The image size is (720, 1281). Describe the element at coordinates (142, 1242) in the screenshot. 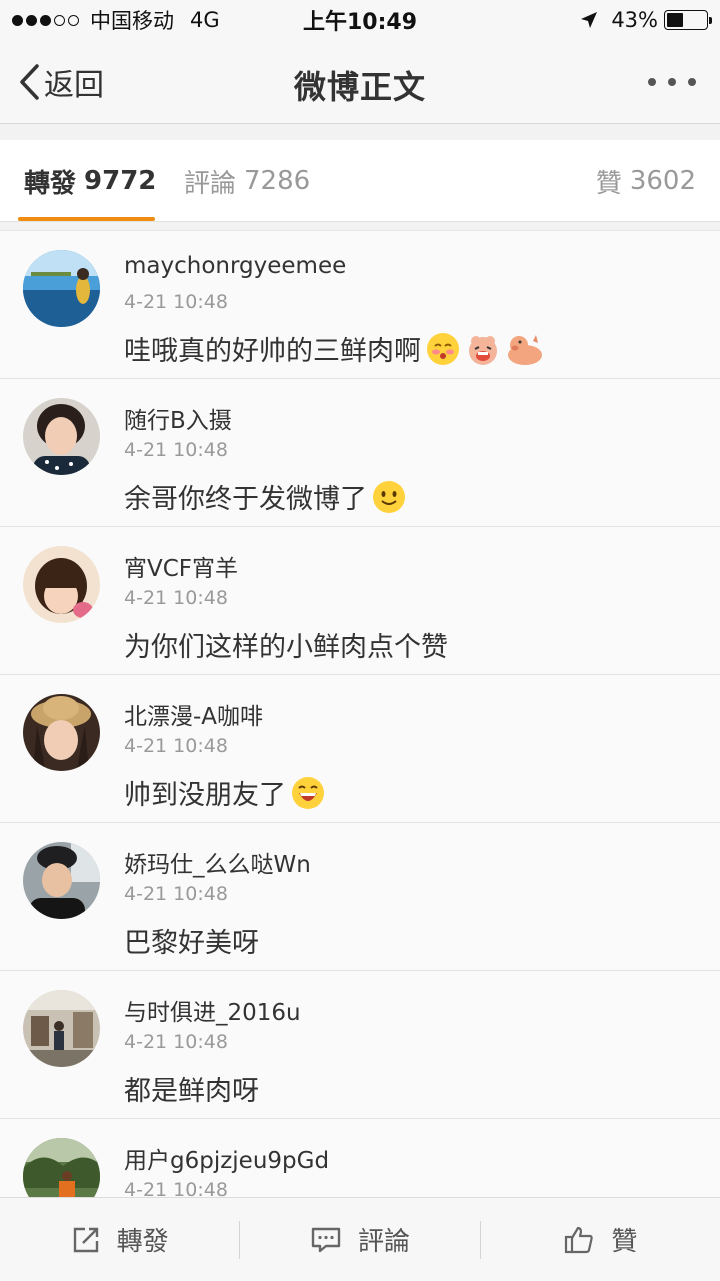

I see `repost-button-label: 轉發` at that location.